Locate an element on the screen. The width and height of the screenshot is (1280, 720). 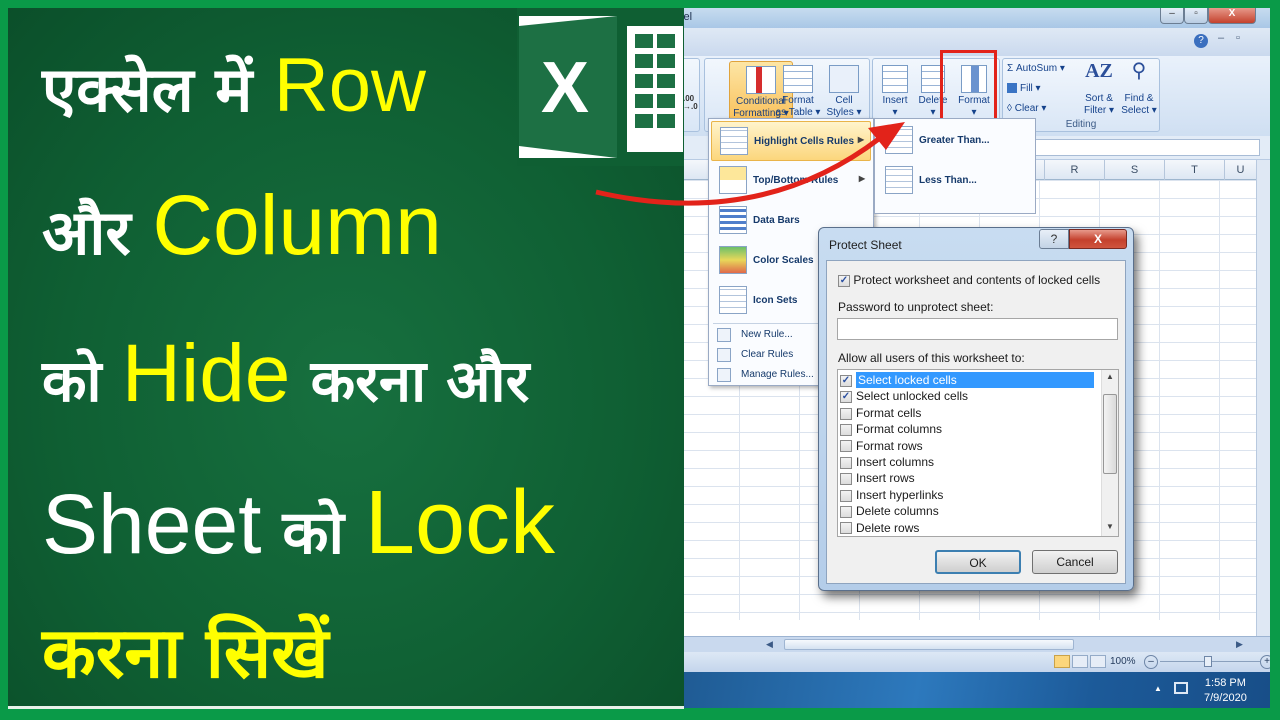
label: Select unlocked cells is located at coordinates (912, 396).